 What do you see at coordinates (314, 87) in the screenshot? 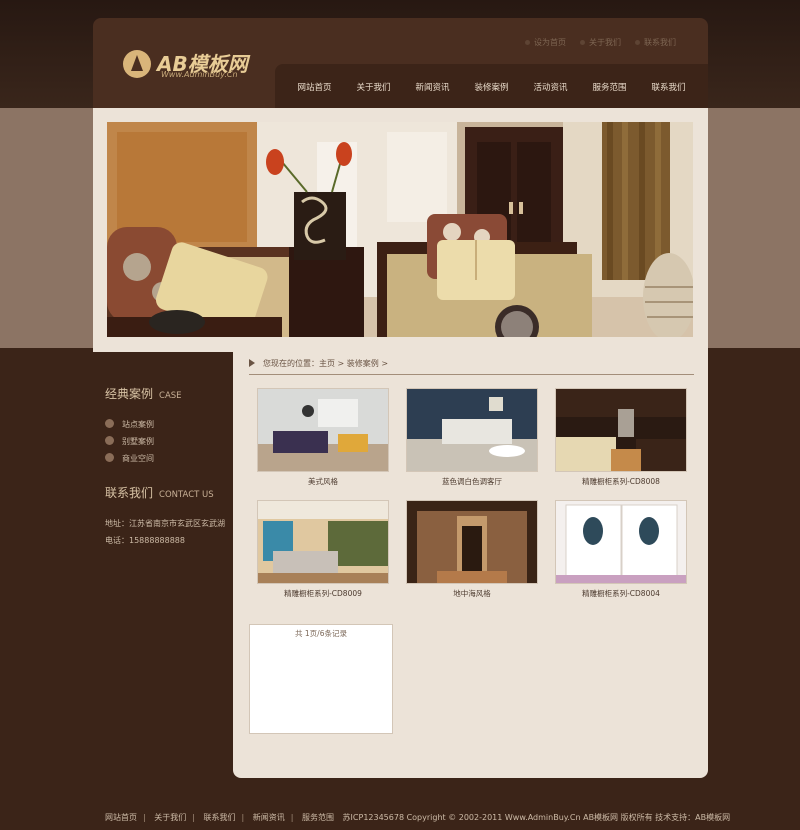
I see `nav-item-home: 网站首页` at bounding box center [314, 87].